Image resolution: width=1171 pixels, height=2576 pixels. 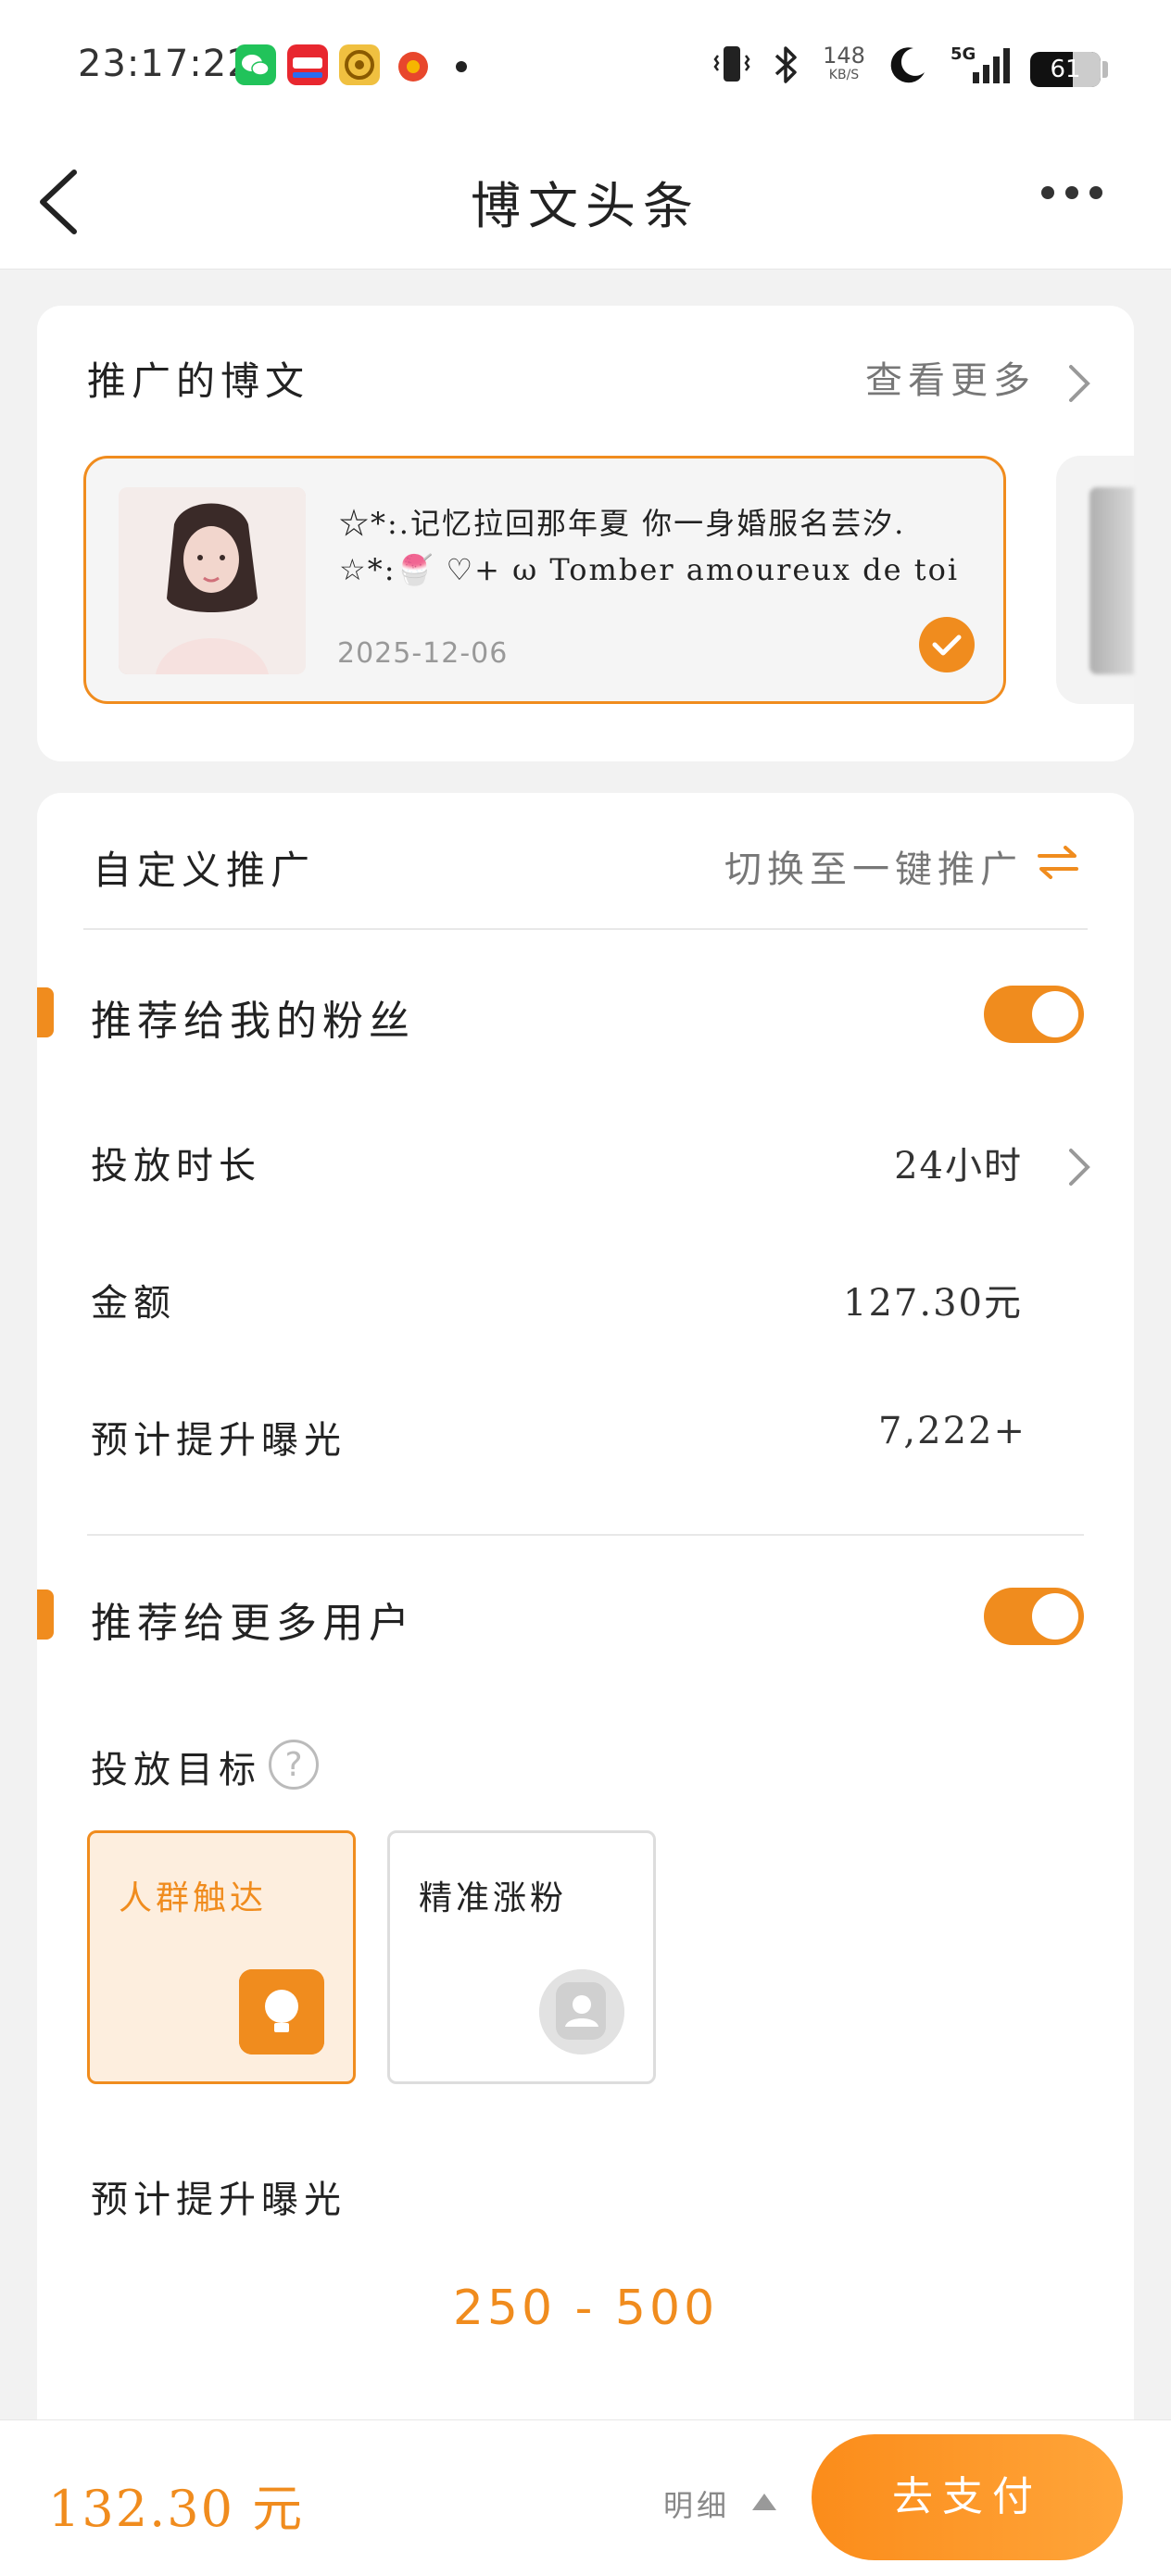 What do you see at coordinates (253, 1623) in the screenshot?
I see `more-users-section-label: 推荐给更多用户` at bounding box center [253, 1623].